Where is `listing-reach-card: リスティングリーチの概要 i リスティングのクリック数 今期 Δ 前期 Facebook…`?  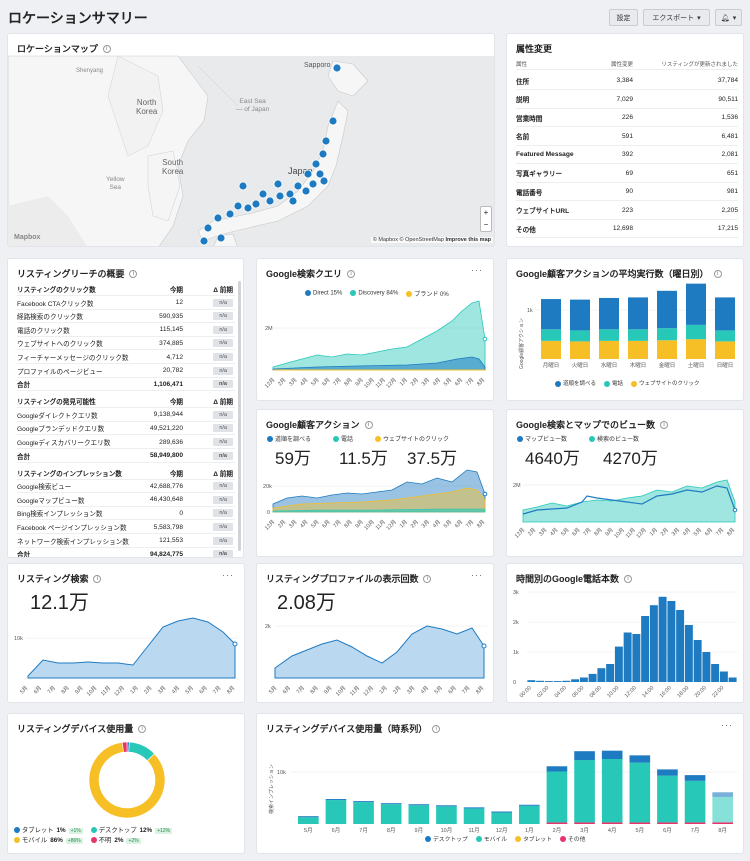
listing-reach-card: リスティングリーチの概要 i リスティングのクリック数 今期 Δ 前期 Facebook… is located at coordinates (125, 408).